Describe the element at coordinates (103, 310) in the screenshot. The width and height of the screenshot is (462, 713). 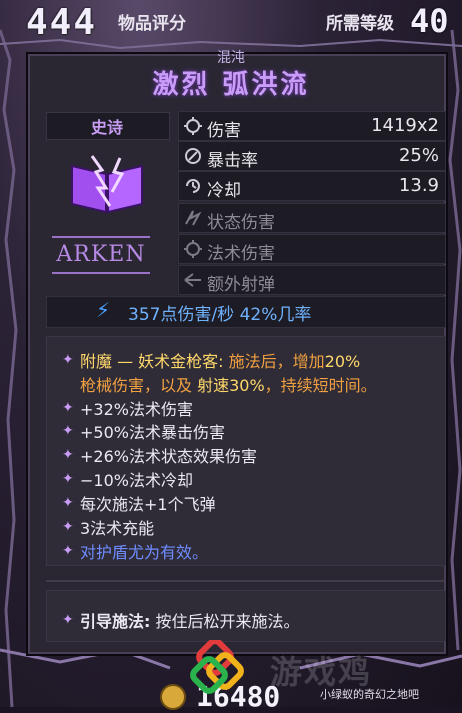
I see `lightning-icon: ⚡` at that location.